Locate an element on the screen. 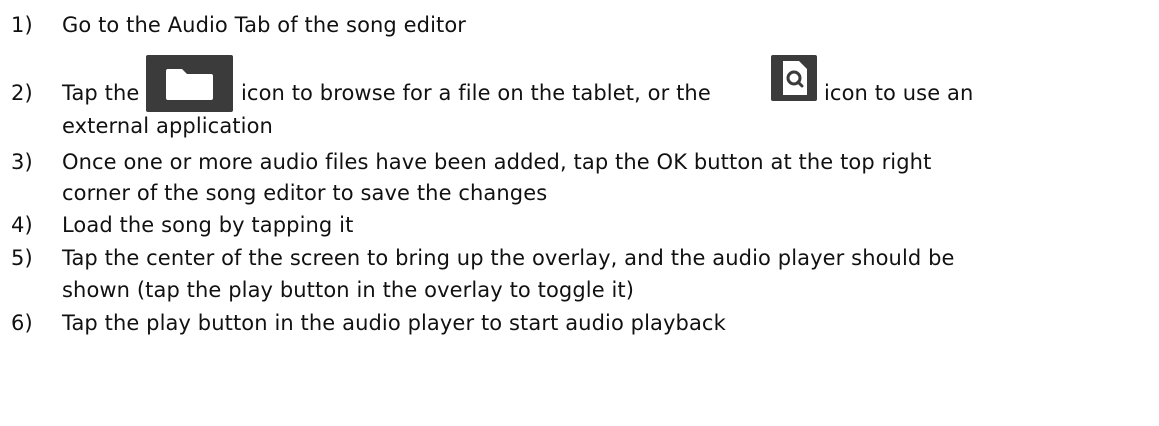 Image resolution: width=1159 pixels, height=426 pixels. step-text-part: icon to use an is located at coordinates (899, 93).